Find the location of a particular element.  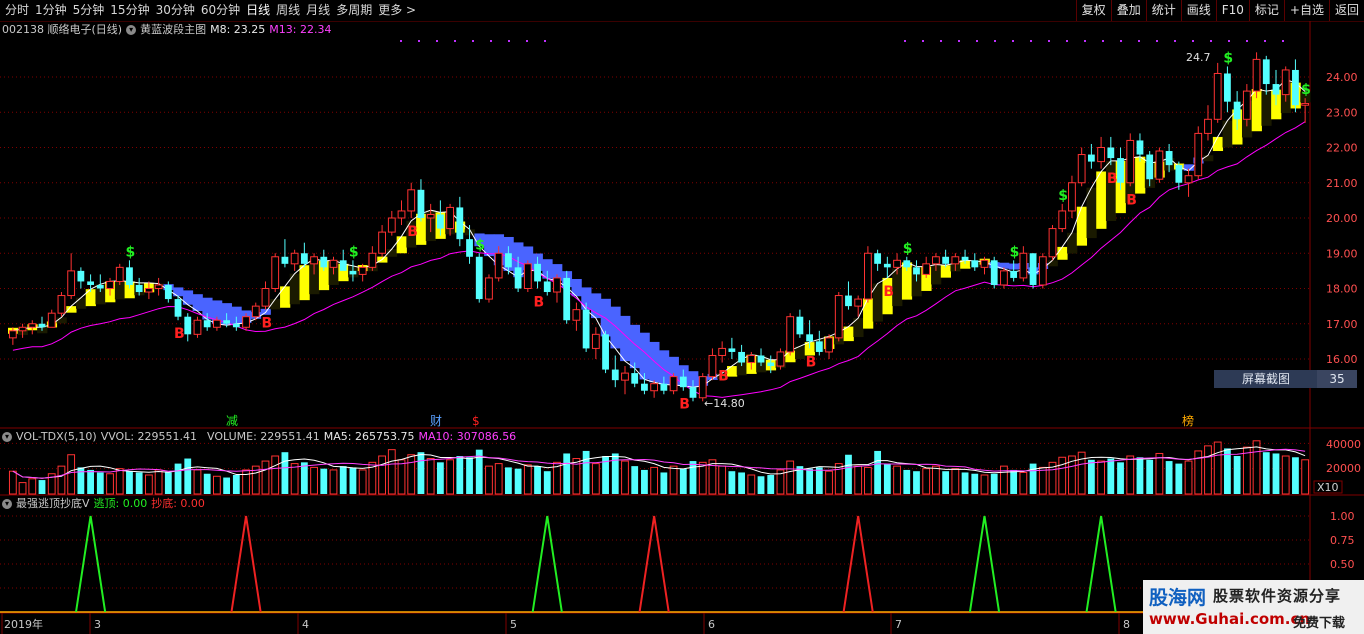

period-tab-4: 30分钟 is located at coordinates (175, 10).